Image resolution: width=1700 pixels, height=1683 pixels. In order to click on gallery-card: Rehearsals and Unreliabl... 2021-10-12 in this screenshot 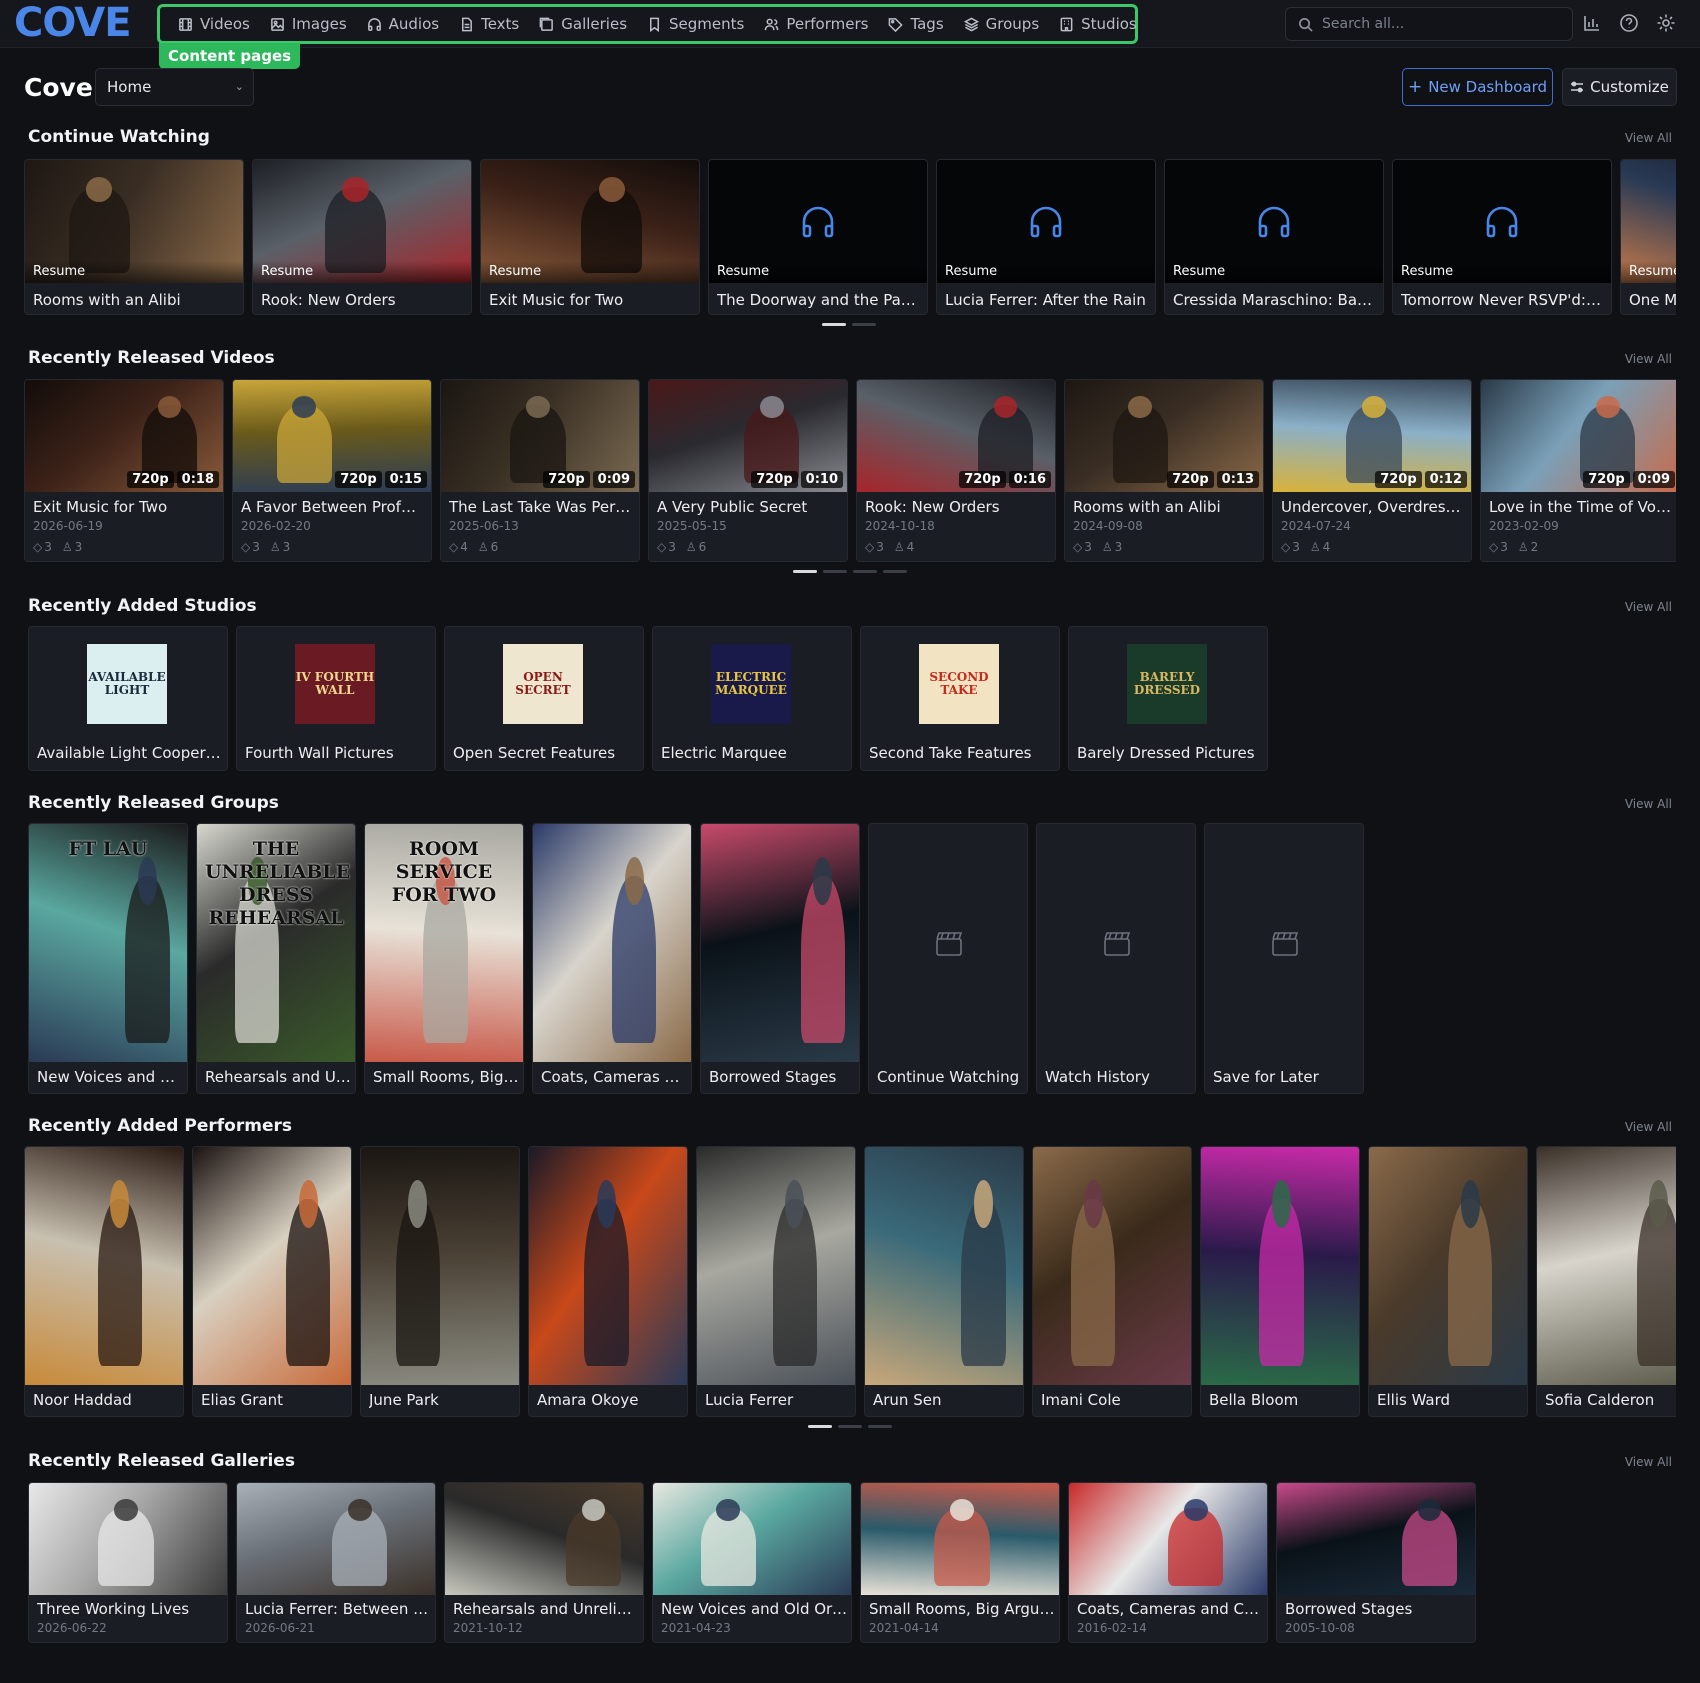, I will do `click(544, 1562)`.